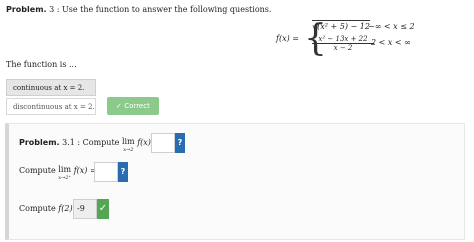 This screenshot has height=242, width=474. Describe the element at coordinates (37, 170) in the screenshot. I see `subproblem-prefix-2: Compute` at that location.